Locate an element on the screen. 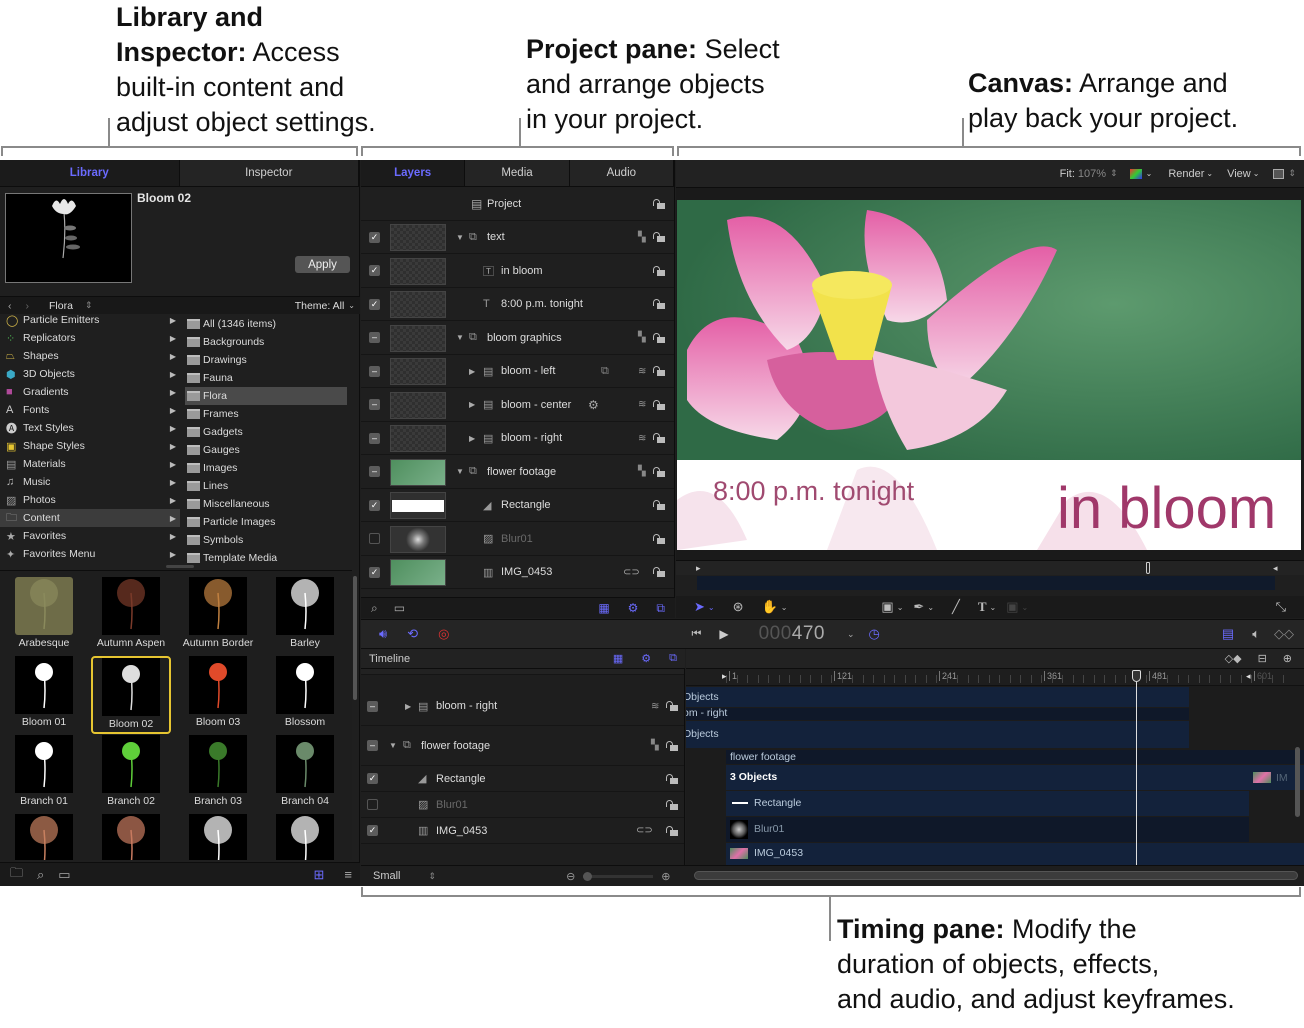 The width and height of the screenshot is (1304, 1028). library-grid-item: Autumn Border is located at coordinates (218, 616).